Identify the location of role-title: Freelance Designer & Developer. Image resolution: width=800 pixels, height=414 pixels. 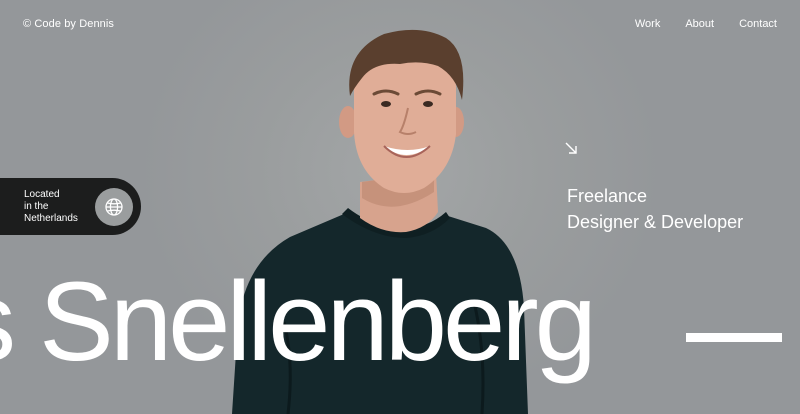
(655, 209).